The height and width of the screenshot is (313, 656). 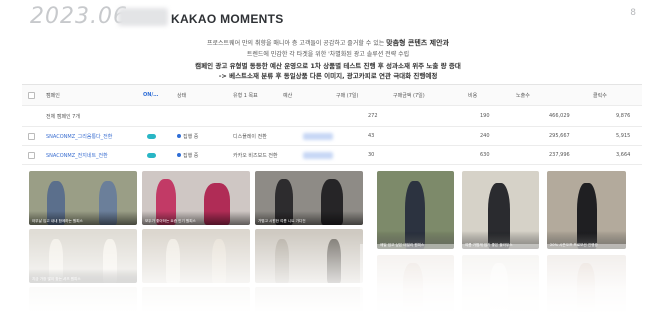 What do you see at coordinates (31, 95) in the screenshot?
I see `select-all-checkbox` at bounding box center [31, 95].